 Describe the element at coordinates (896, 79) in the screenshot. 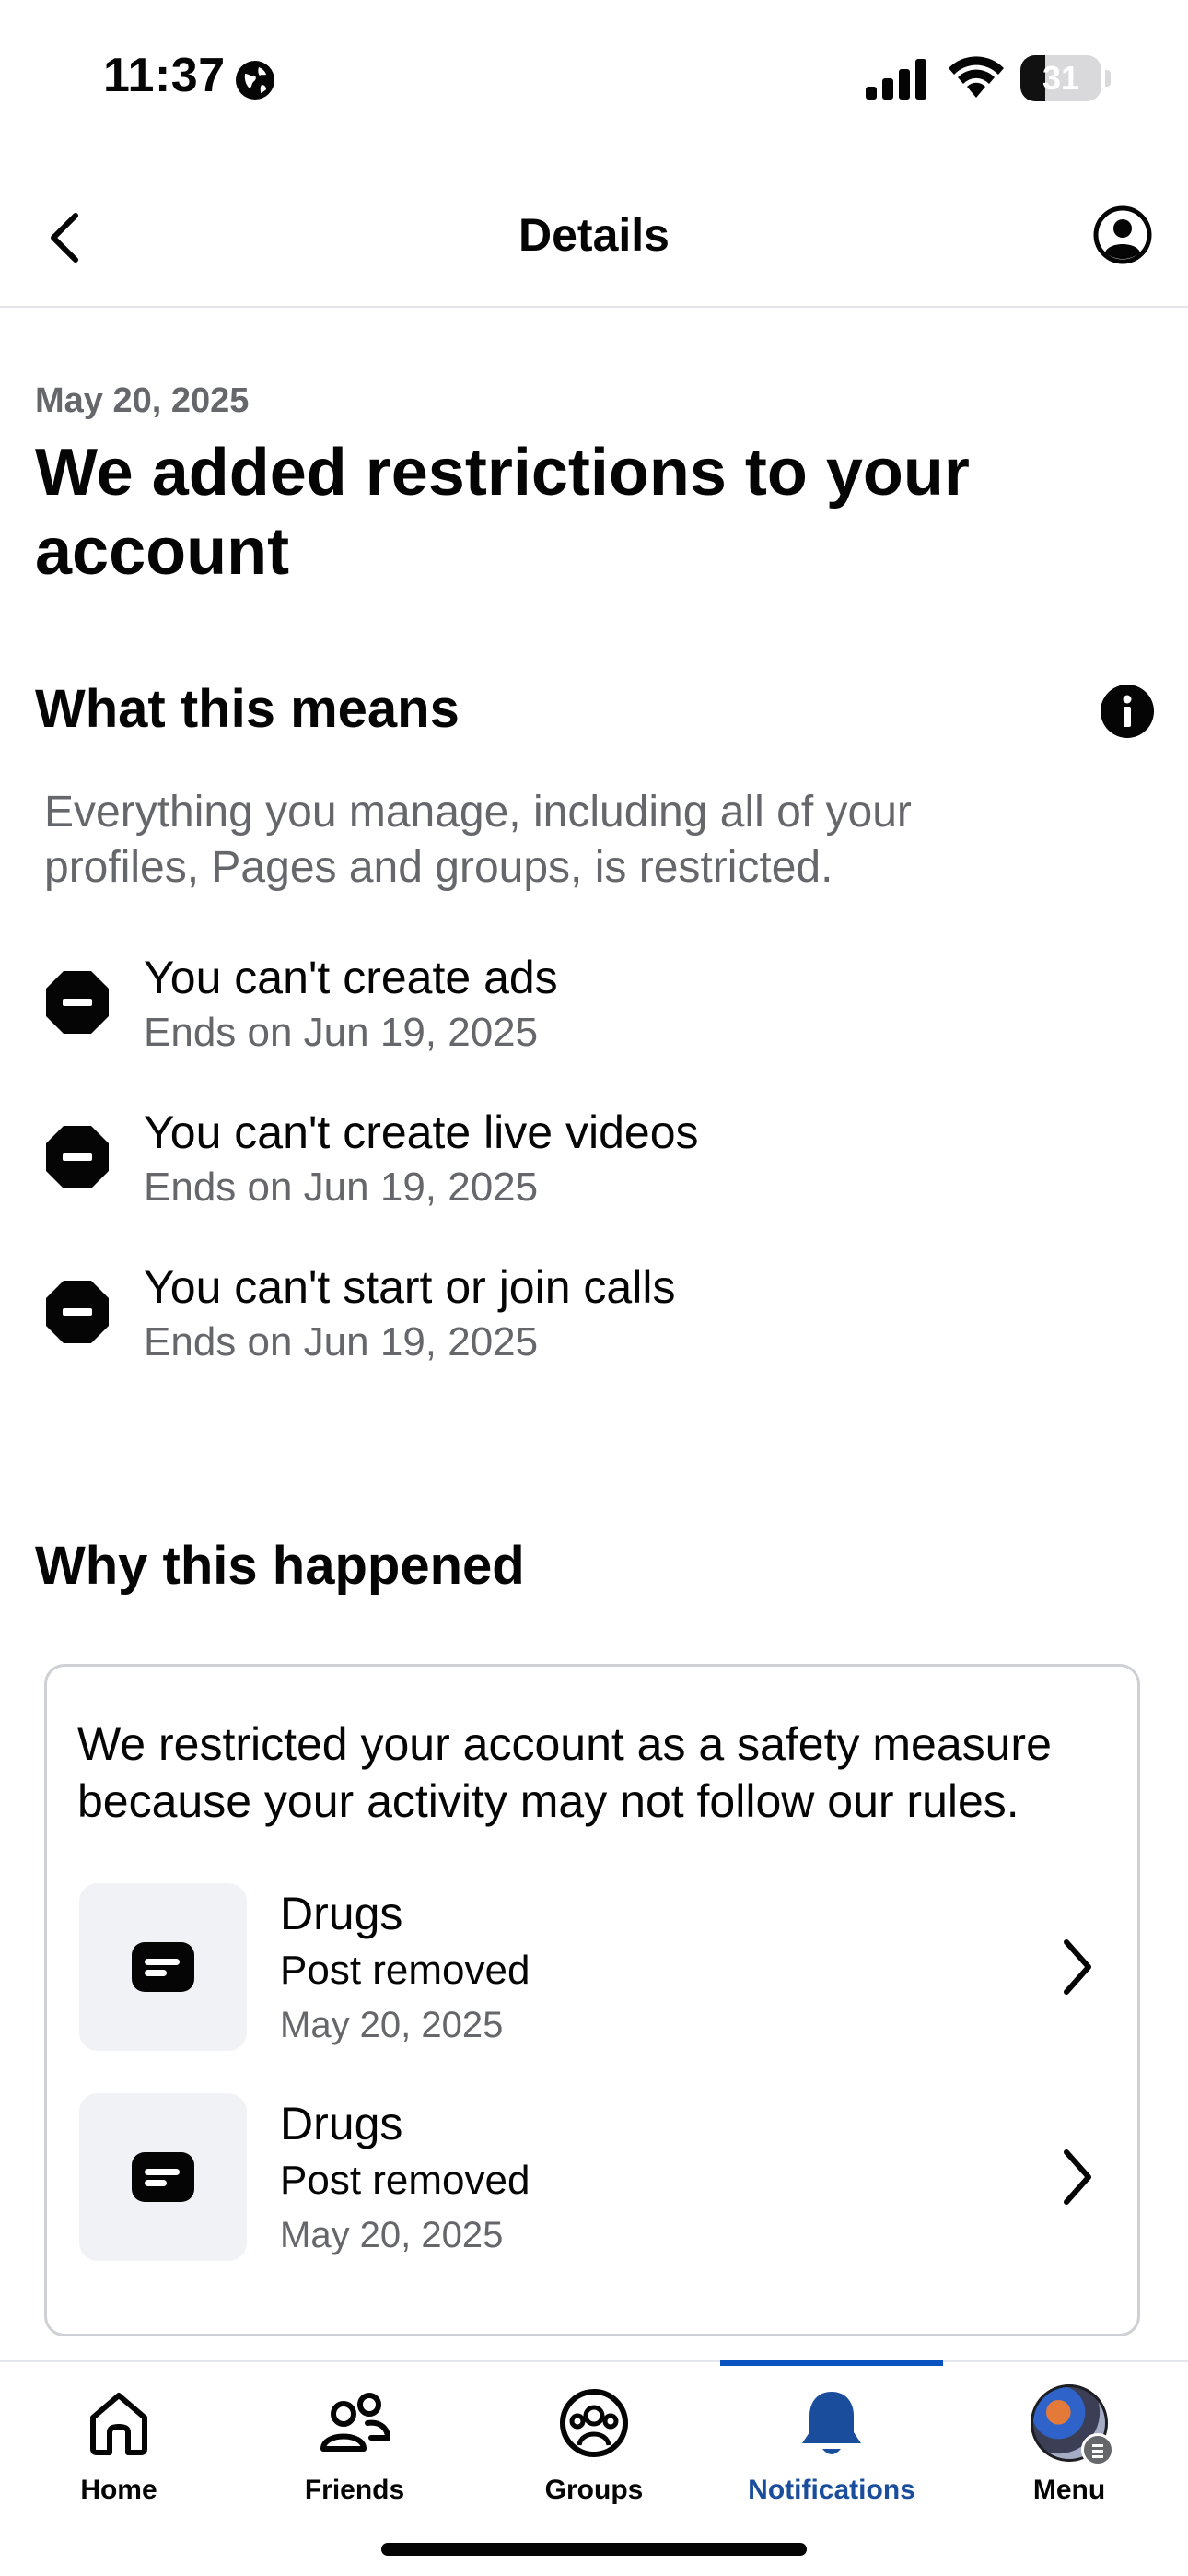

I see `cellular-signal-icon` at that location.